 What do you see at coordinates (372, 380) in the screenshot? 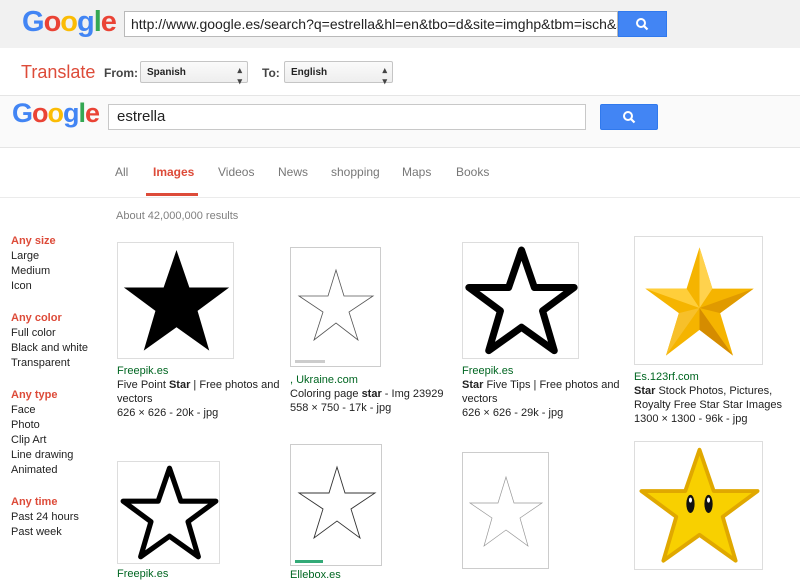
I see `result-source: , Ukraine.com` at bounding box center [372, 380].